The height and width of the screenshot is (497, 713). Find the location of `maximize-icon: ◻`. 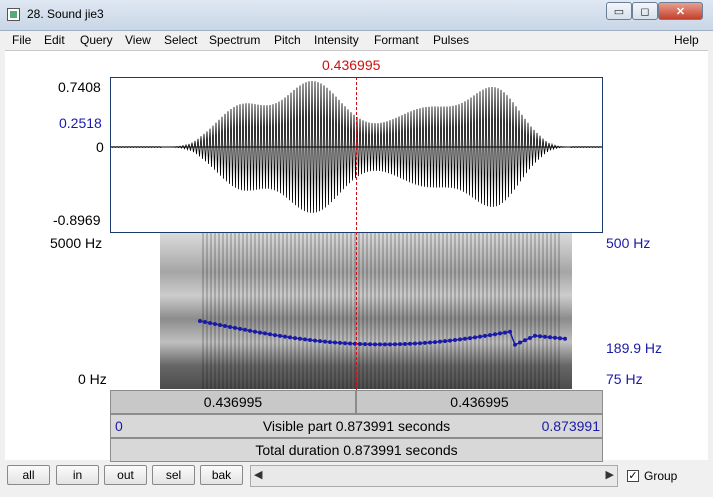

maximize-icon: ◻ is located at coordinates (645, 12).